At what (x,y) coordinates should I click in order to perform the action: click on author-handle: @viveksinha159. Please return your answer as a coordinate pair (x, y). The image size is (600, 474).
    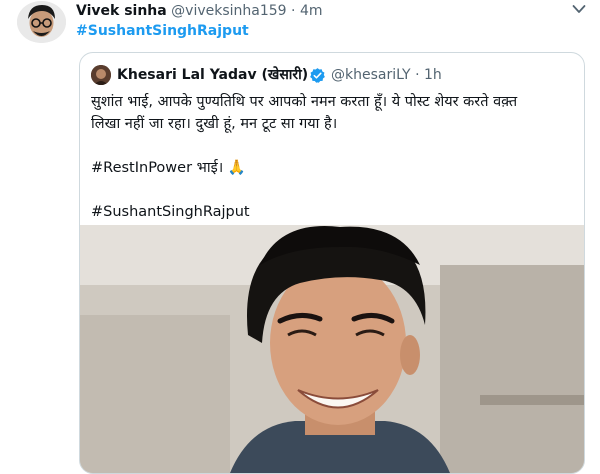
    Looking at the image, I should click on (228, 11).